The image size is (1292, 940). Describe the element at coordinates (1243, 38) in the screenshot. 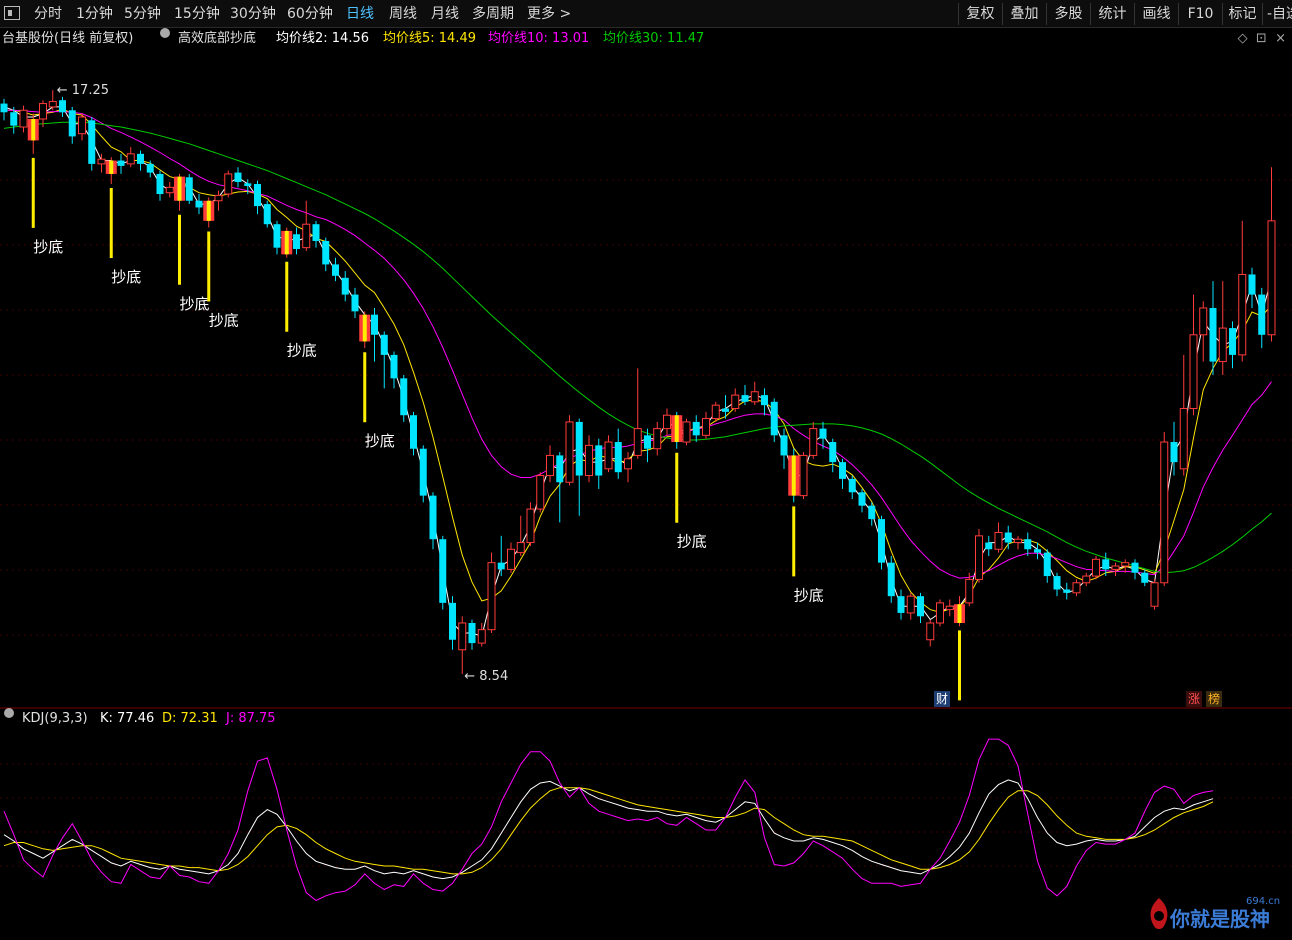

I see `diamond-icon: ◇` at that location.